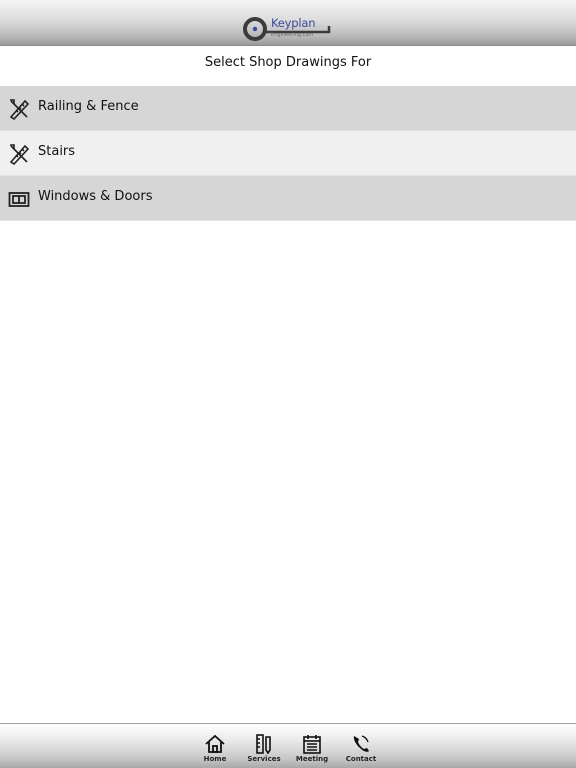  I want to click on menu-item-stairs: Stairs, so click(288, 153).